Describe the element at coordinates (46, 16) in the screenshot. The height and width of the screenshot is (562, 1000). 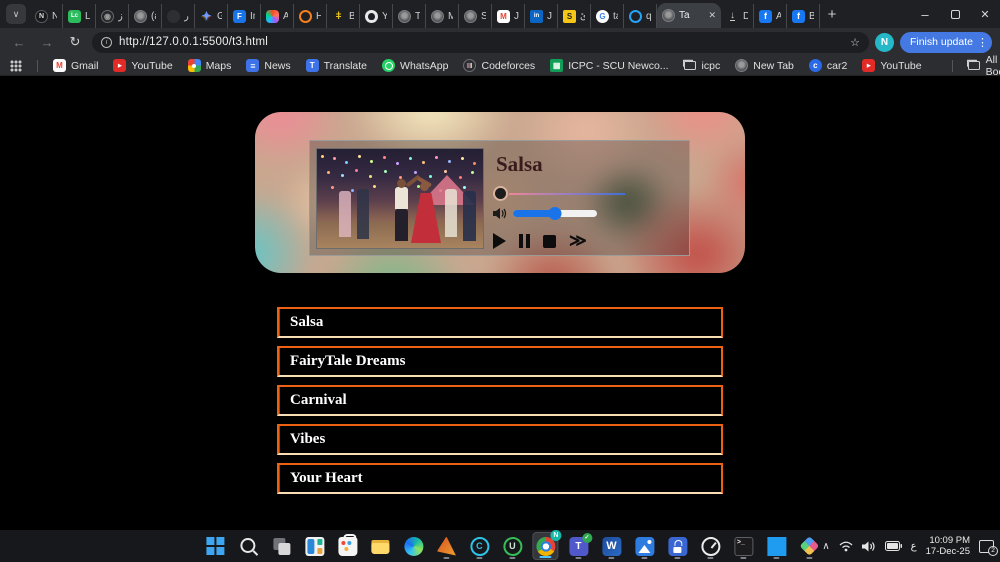
I see `browser-tab: N` at that location.